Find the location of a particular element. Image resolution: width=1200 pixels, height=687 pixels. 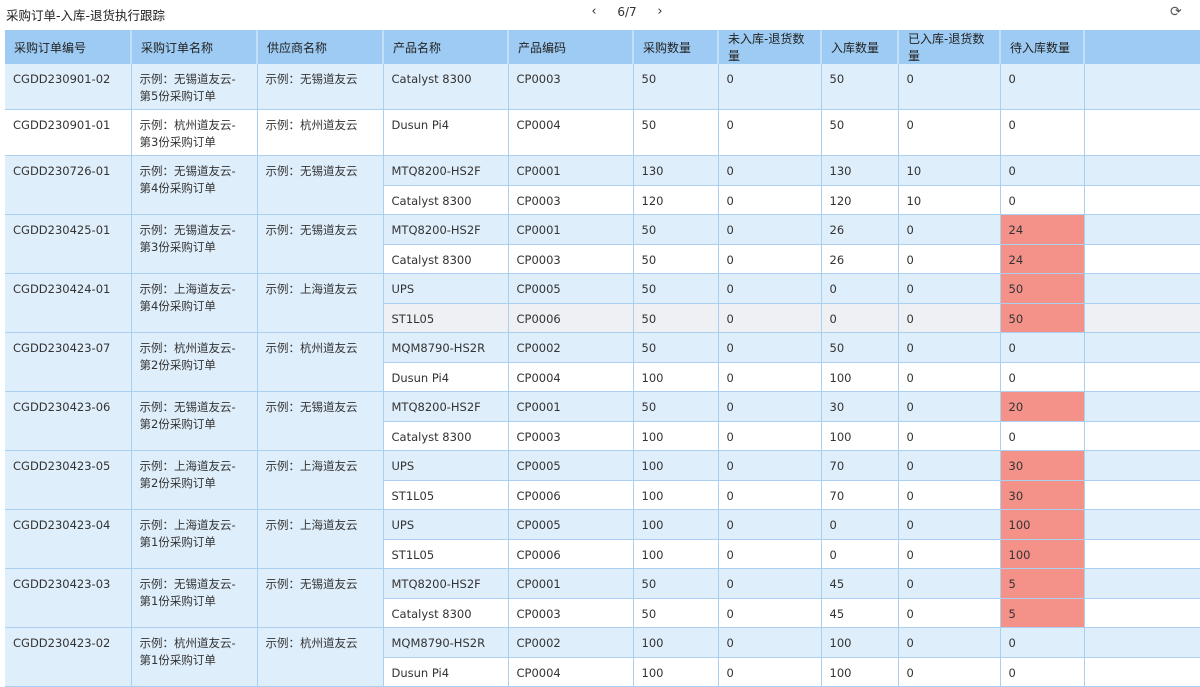

pending-qty-cell: 24 is located at coordinates (1042, 229).